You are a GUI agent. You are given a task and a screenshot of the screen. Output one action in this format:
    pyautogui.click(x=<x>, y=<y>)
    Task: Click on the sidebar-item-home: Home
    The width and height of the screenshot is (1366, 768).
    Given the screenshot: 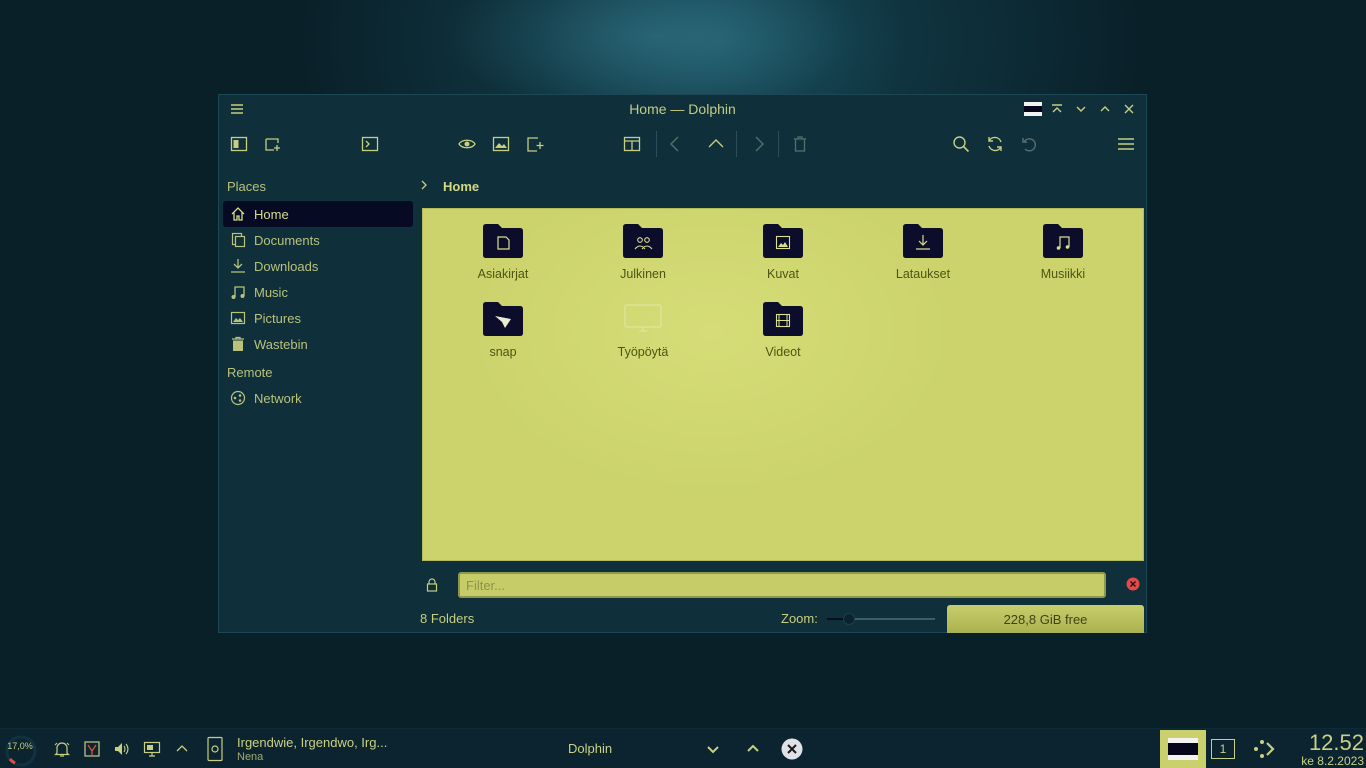 What is the action you would take?
    pyautogui.click(x=318, y=214)
    